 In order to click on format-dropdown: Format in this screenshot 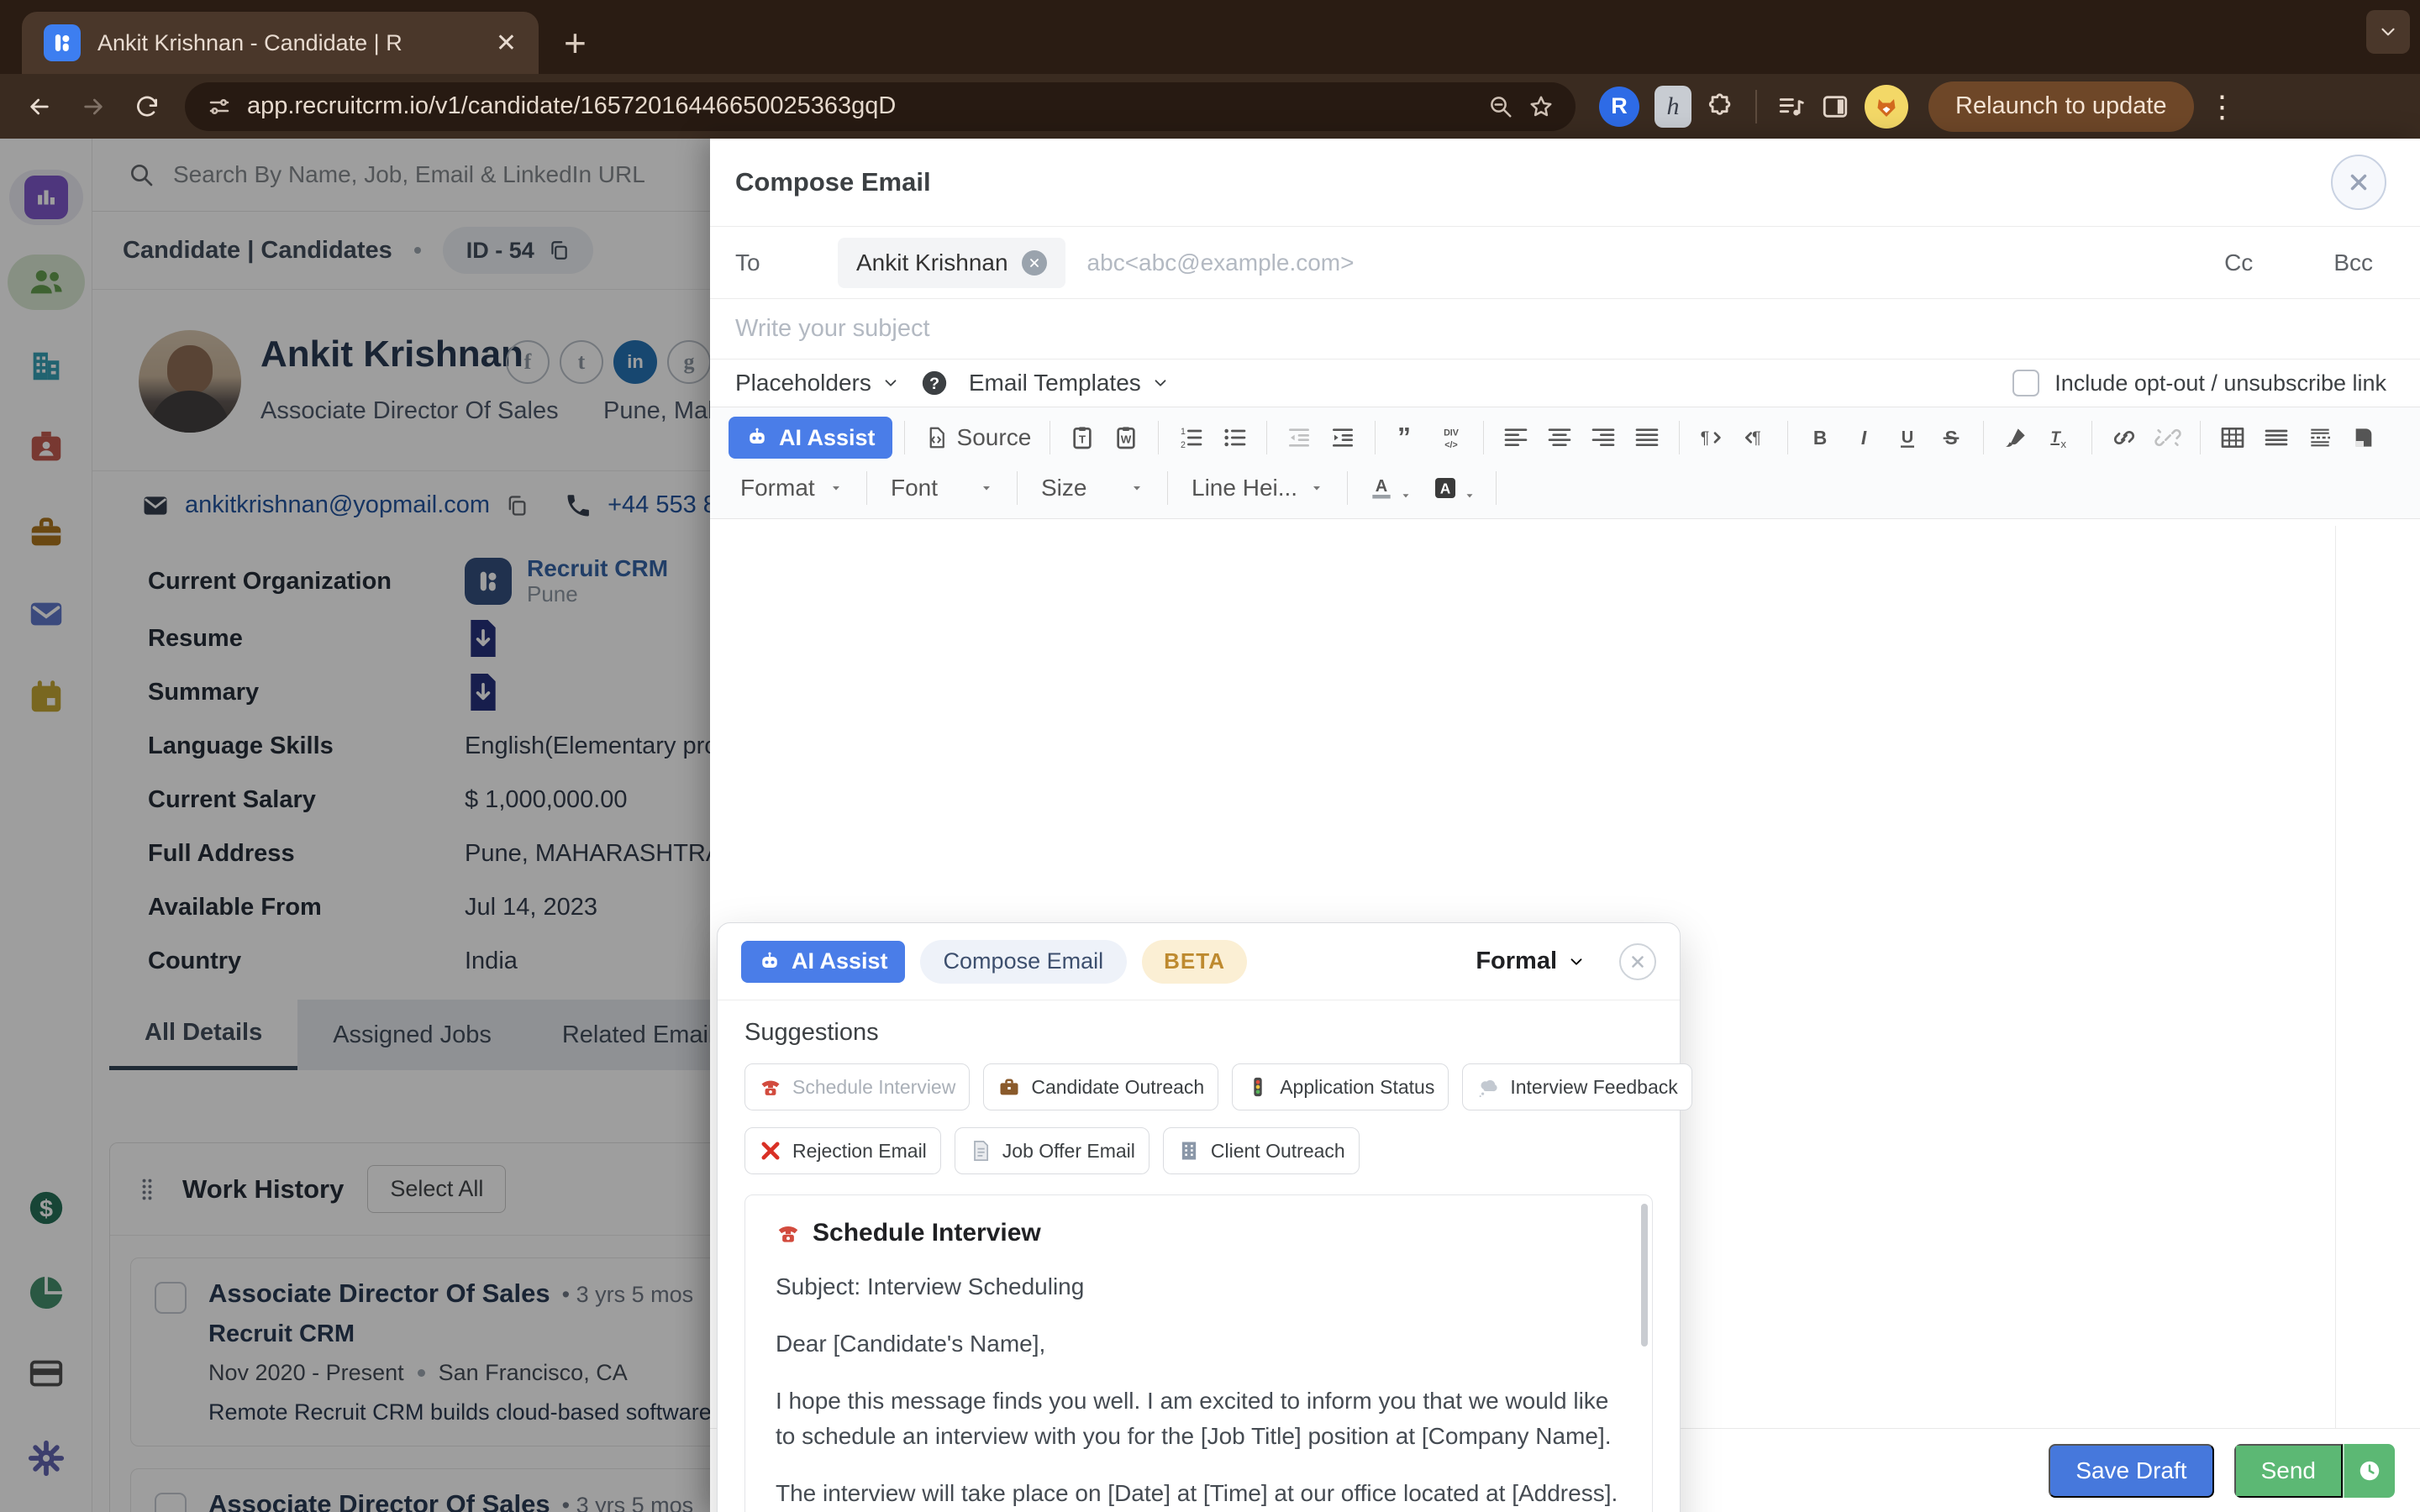, I will do `click(792, 488)`.